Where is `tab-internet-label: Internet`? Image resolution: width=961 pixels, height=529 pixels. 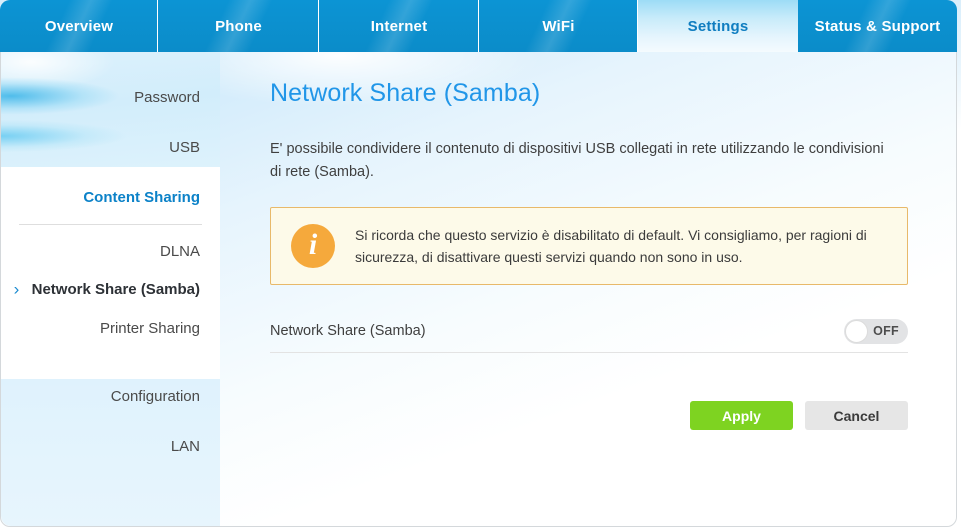
tab-internet-label: Internet is located at coordinates (399, 26).